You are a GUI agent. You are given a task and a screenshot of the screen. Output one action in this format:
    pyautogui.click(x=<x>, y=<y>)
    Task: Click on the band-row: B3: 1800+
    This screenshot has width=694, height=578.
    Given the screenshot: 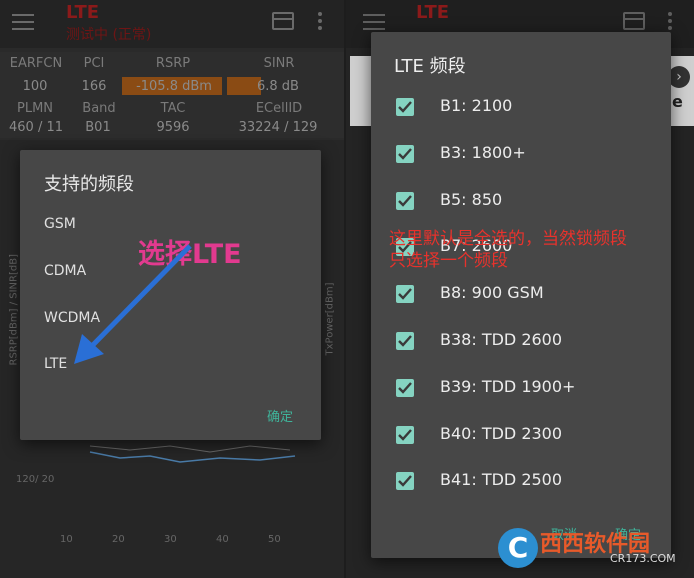 What is the action you would take?
    pyautogui.click(x=521, y=155)
    